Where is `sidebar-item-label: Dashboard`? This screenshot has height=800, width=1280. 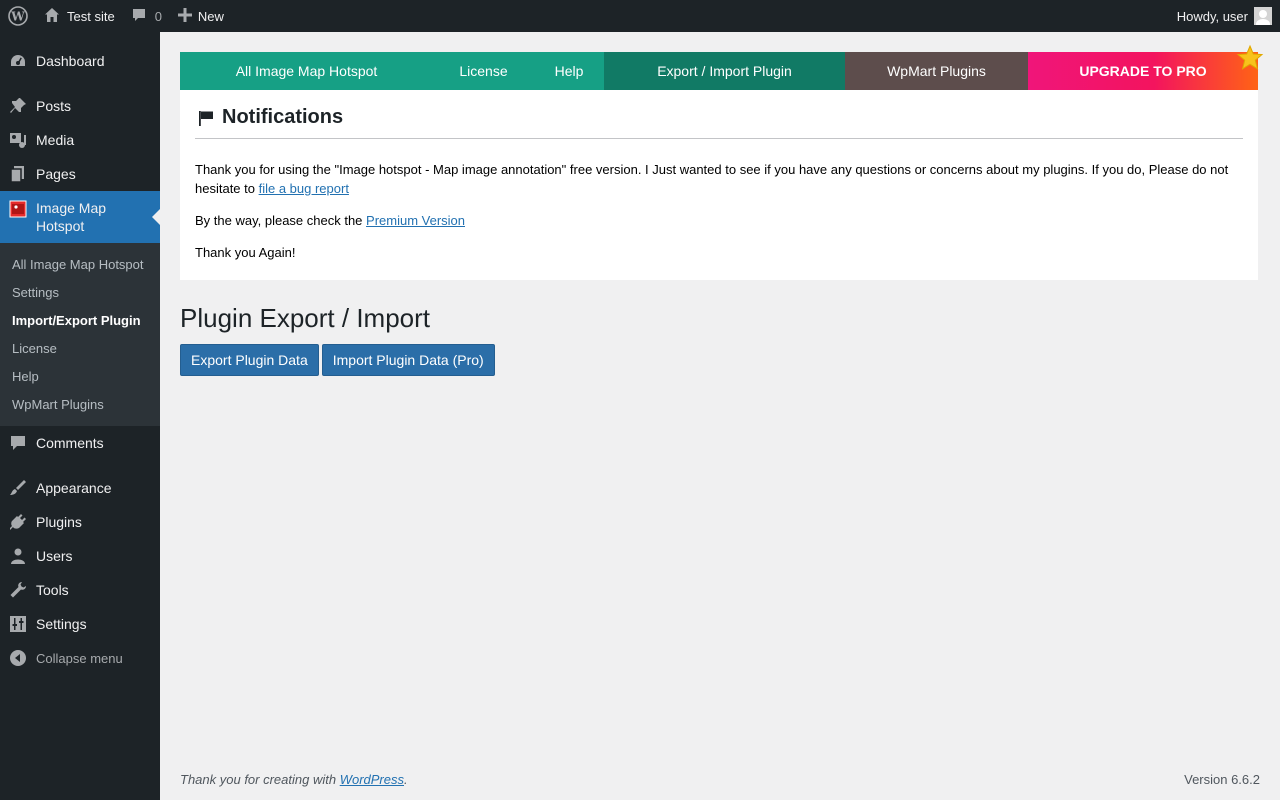 sidebar-item-label: Dashboard is located at coordinates (70, 61).